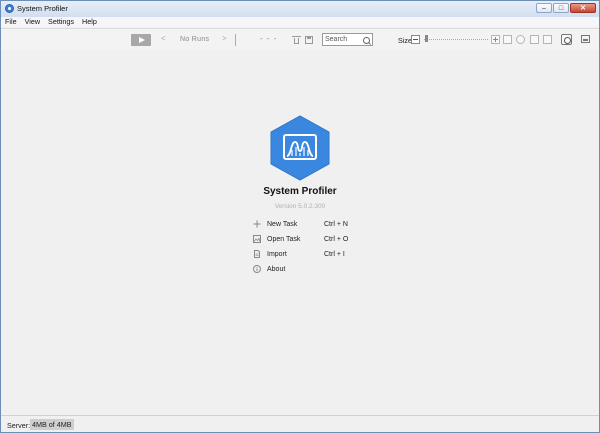  Describe the element at coordinates (52, 424) in the screenshot. I see `server-memory: 4MB of 4MB` at that location.